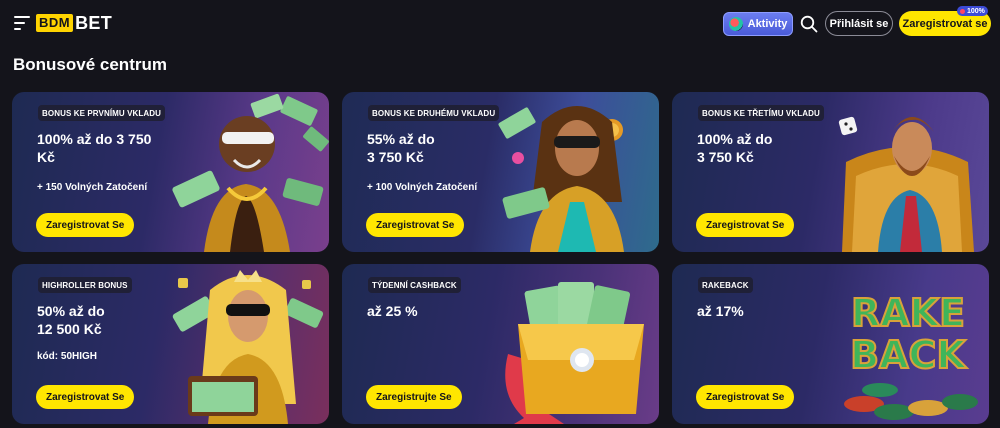 The image size is (1000, 428). Describe the element at coordinates (725, 285) in the screenshot. I see `card-tag: RAKEBACK` at that location.